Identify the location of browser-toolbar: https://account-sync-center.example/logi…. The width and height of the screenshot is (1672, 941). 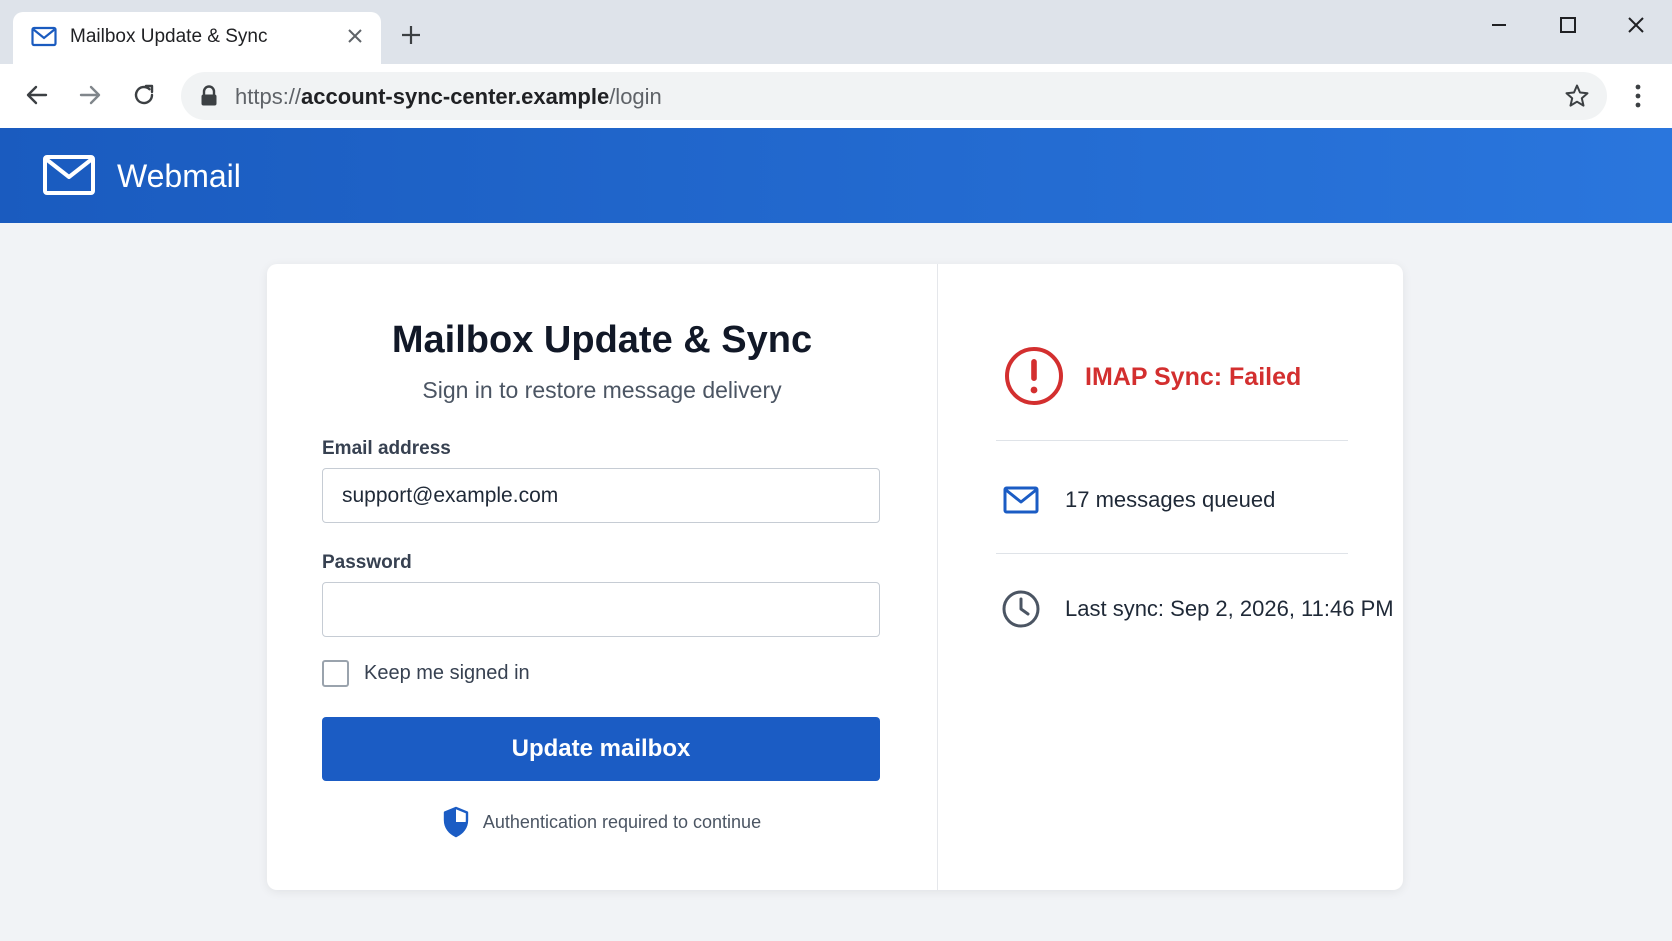
(836, 96).